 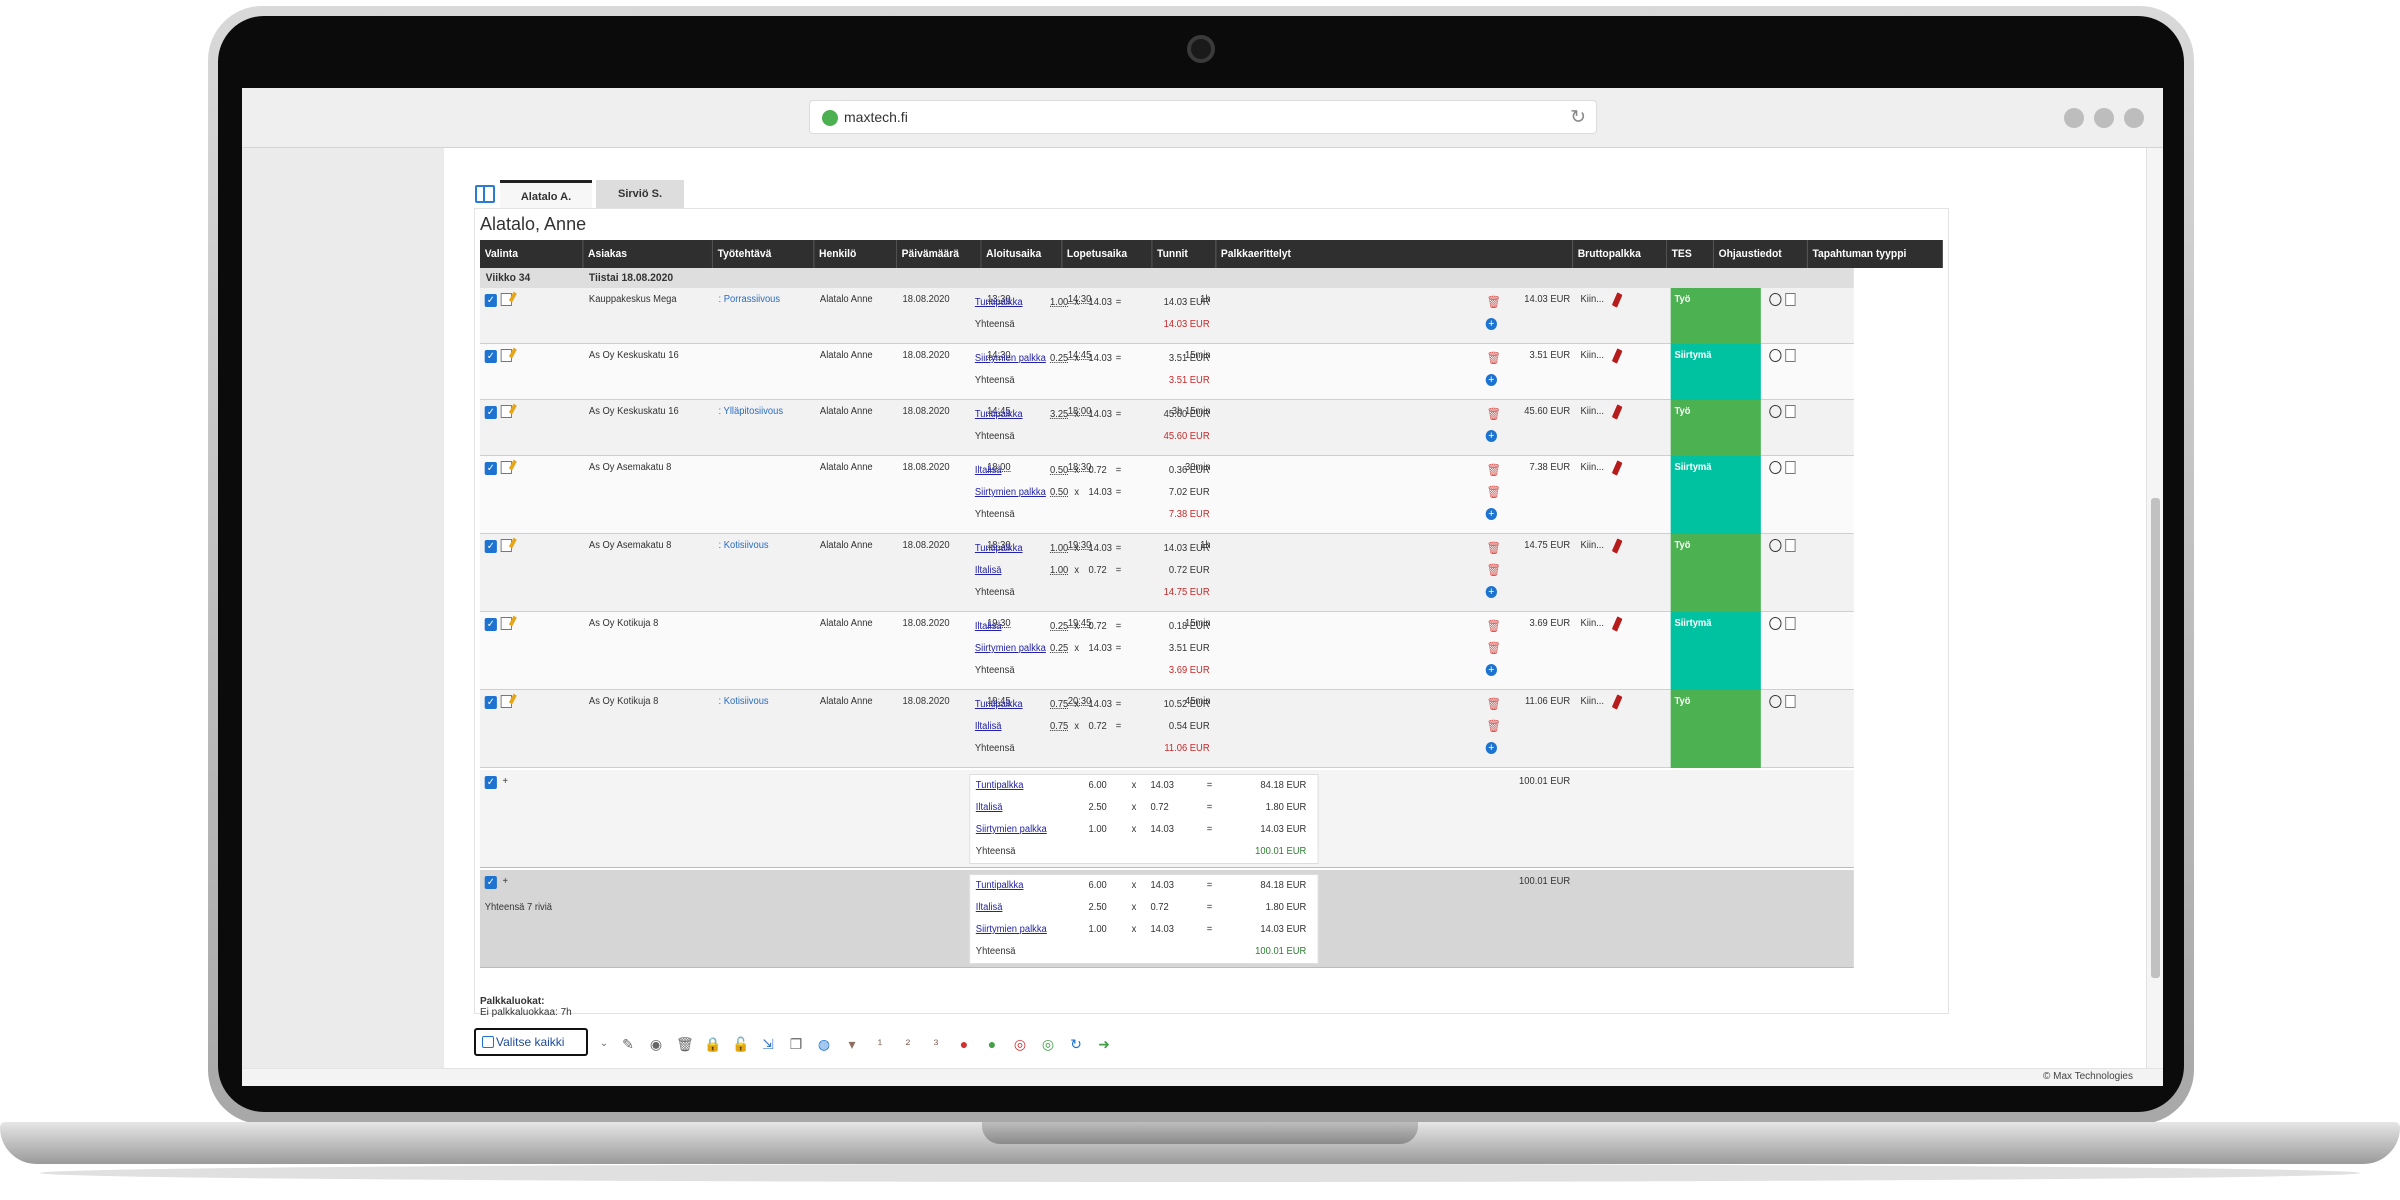 What do you see at coordinates (1690, 254) in the screenshot?
I see `col-tes: TES` at bounding box center [1690, 254].